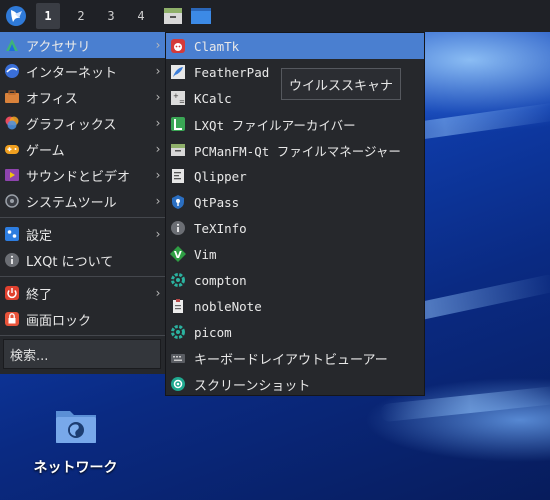  Describe the element at coordinates (11, 175) in the screenshot. I see `multimedia-icon` at that location.